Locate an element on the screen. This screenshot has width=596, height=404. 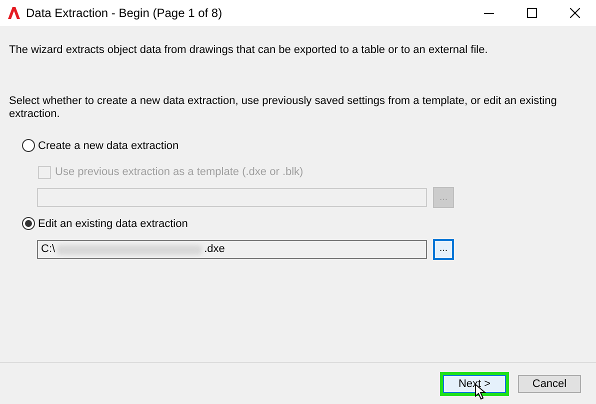
path-field: C:\ .dxe is located at coordinates (232, 249).